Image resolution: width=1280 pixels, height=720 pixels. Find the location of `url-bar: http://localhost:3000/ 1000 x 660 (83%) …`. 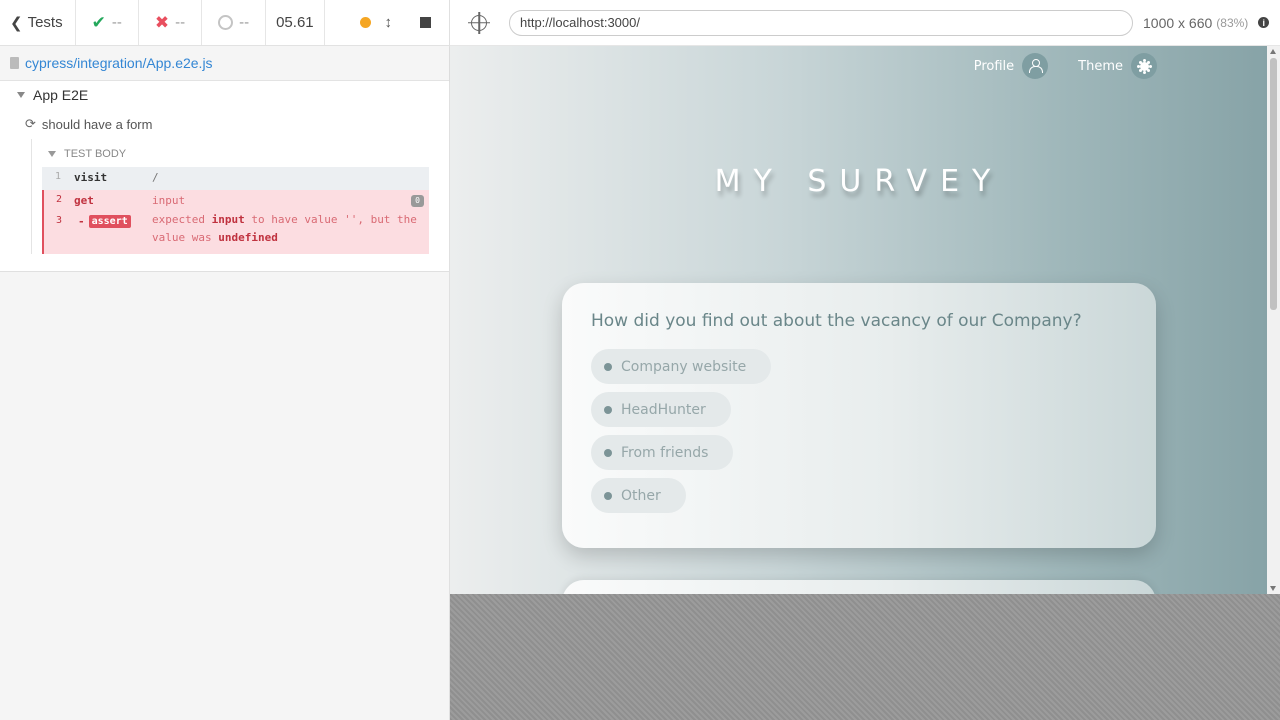

url-bar: http://localhost:3000/ 1000 x 660 (83%) … is located at coordinates (865, 23).